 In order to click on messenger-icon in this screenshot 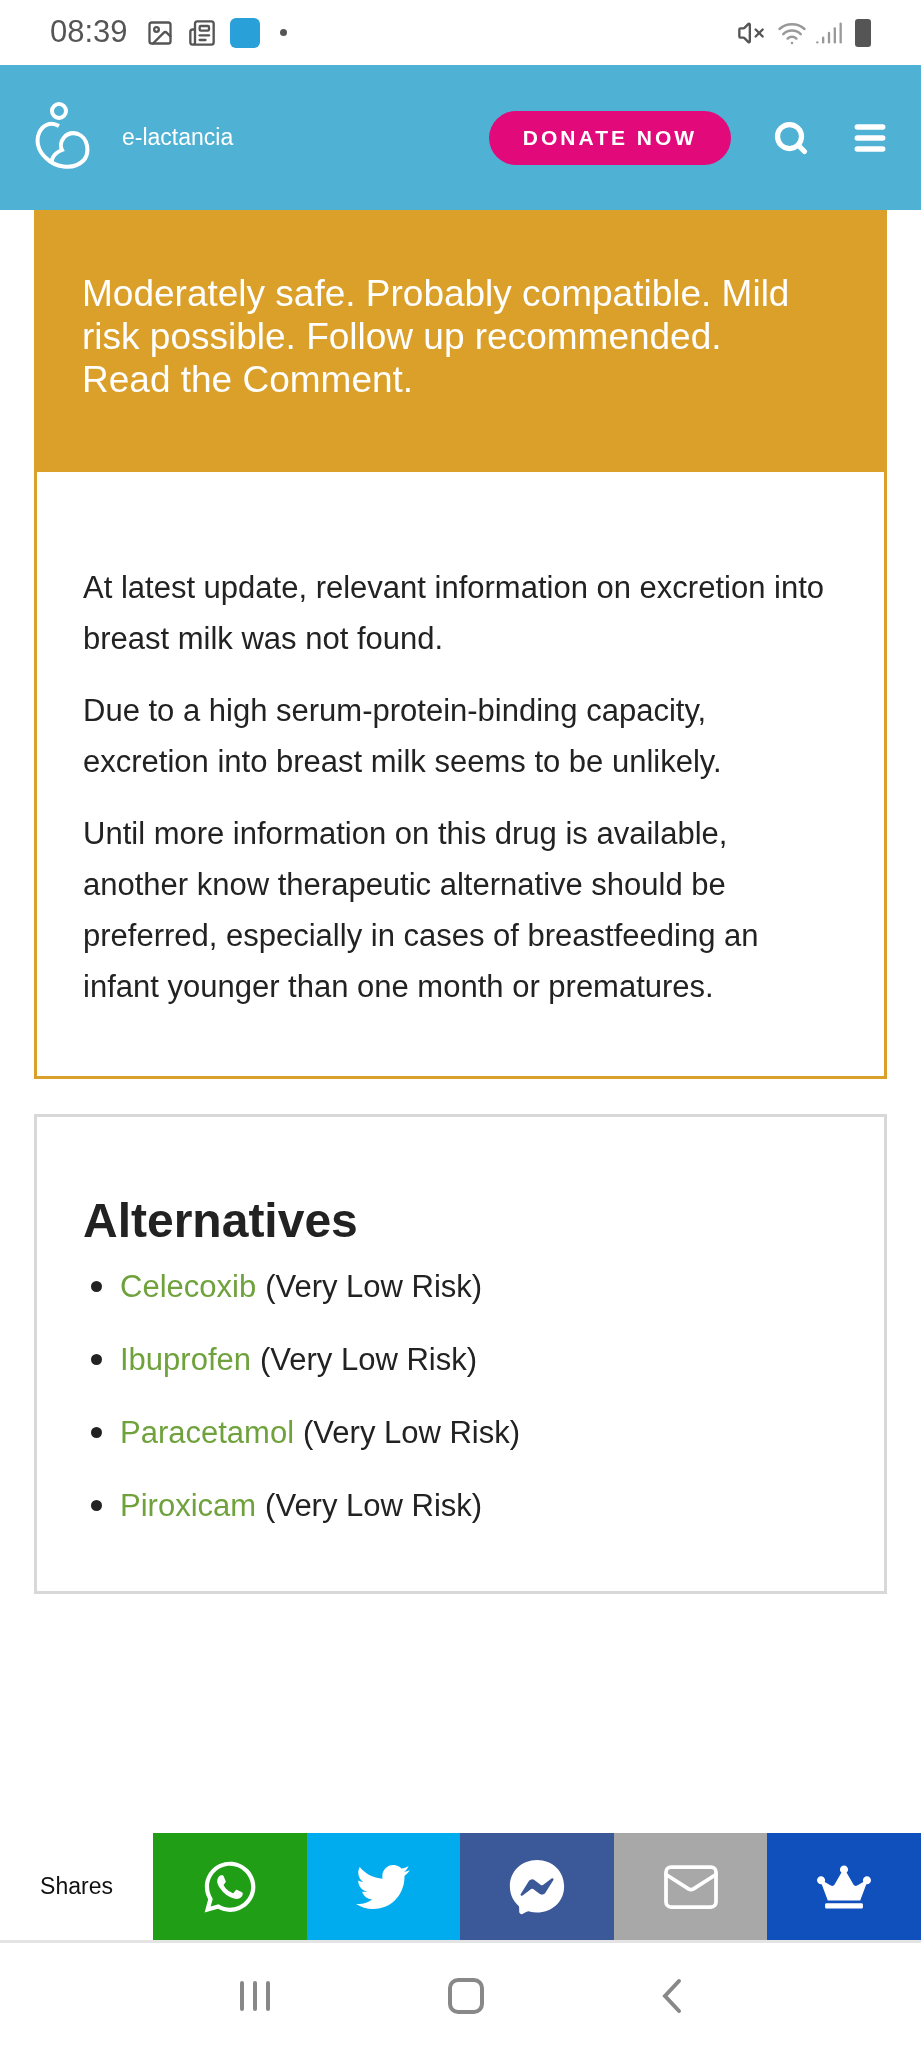, I will do `click(537, 1886)`.